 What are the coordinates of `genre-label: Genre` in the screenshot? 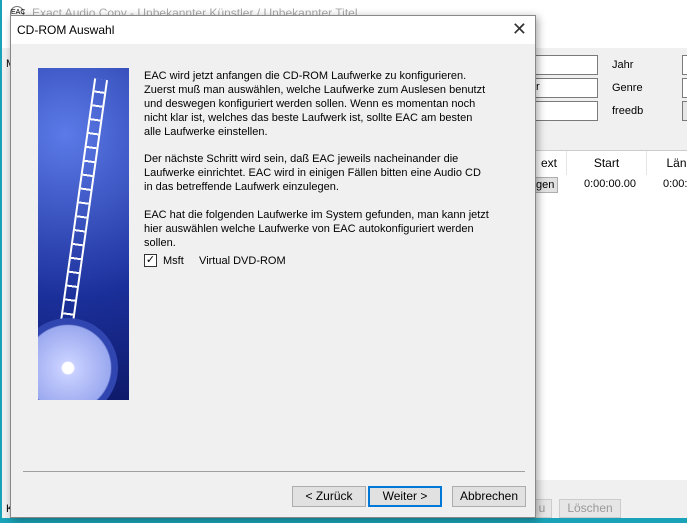 It's located at (627, 88).